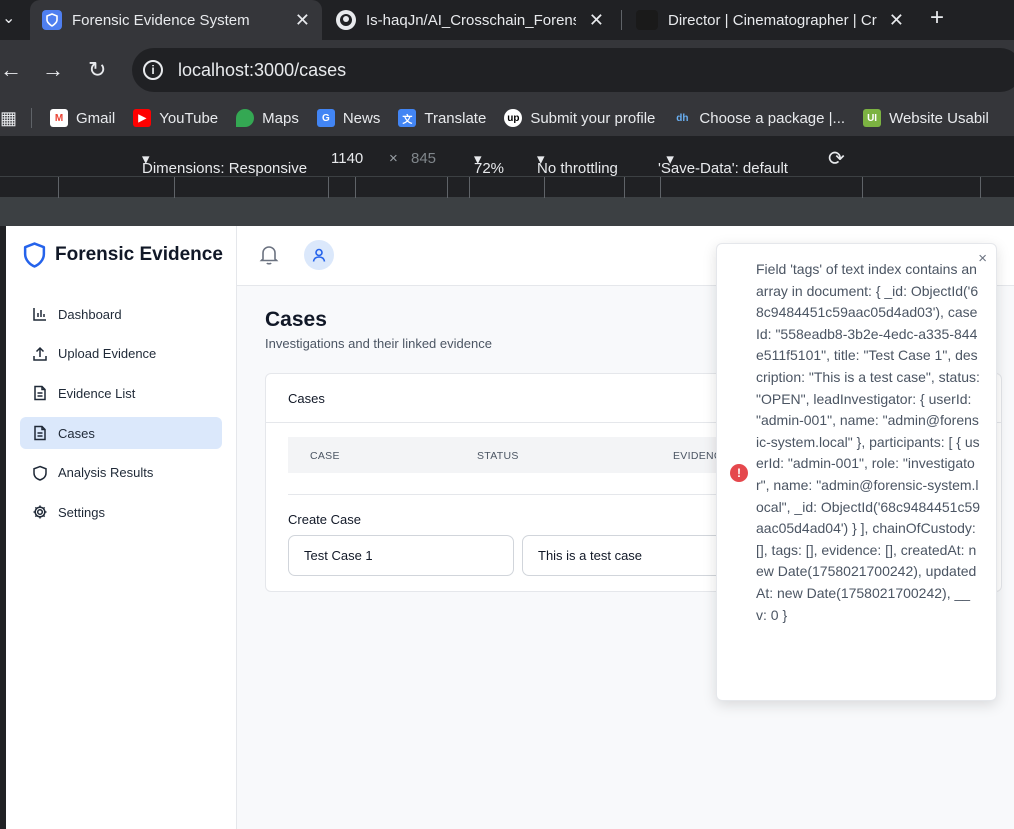 This screenshot has height=829, width=1014. Describe the element at coordinates (423, 158) in the screenshot. I see `height-input: 845` at that location.